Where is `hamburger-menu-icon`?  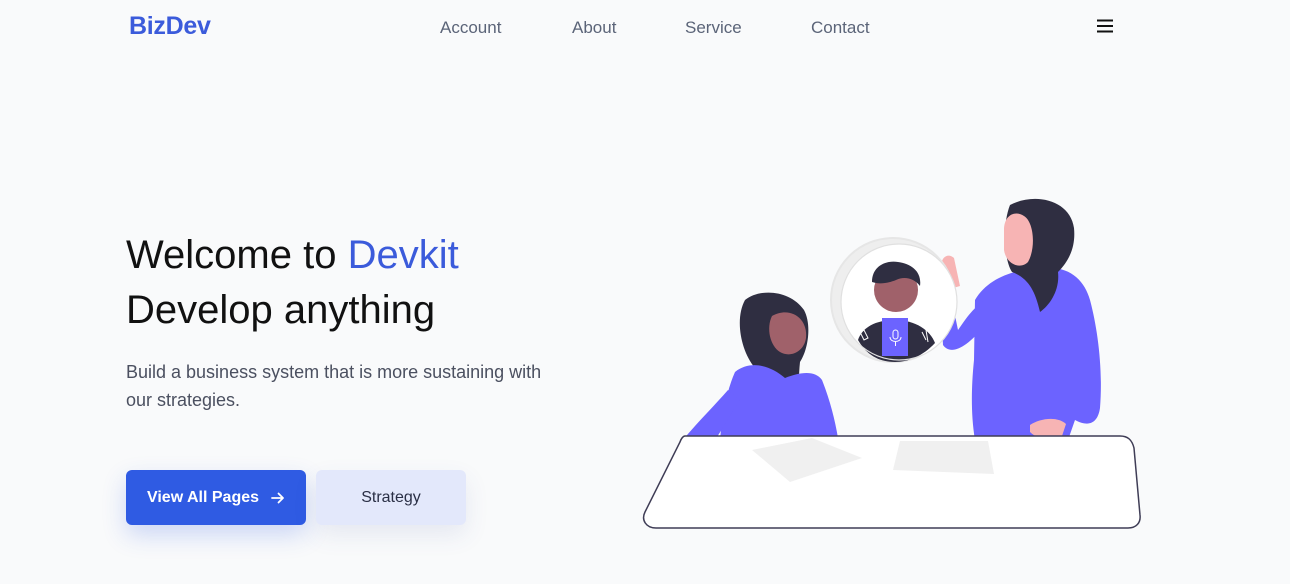
hamburger-menu-icon is located at coordinates (1105, 26).